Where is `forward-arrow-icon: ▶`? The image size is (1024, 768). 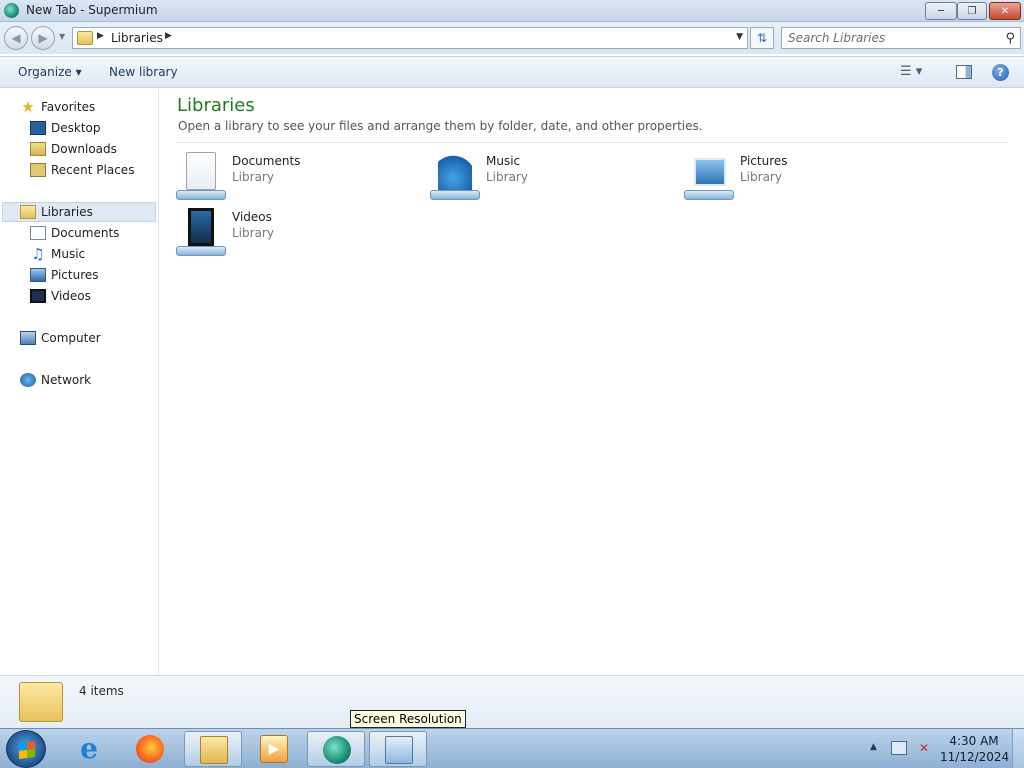 forward-arrow-icon: ▶ is located at coordinates (43, 38).